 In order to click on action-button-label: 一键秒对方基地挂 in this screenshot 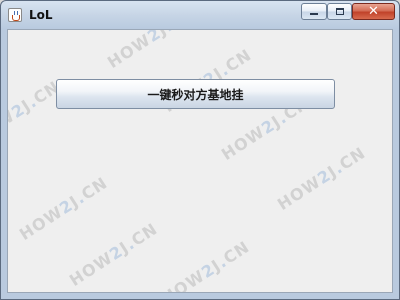, I will do `click(195, 94)`.